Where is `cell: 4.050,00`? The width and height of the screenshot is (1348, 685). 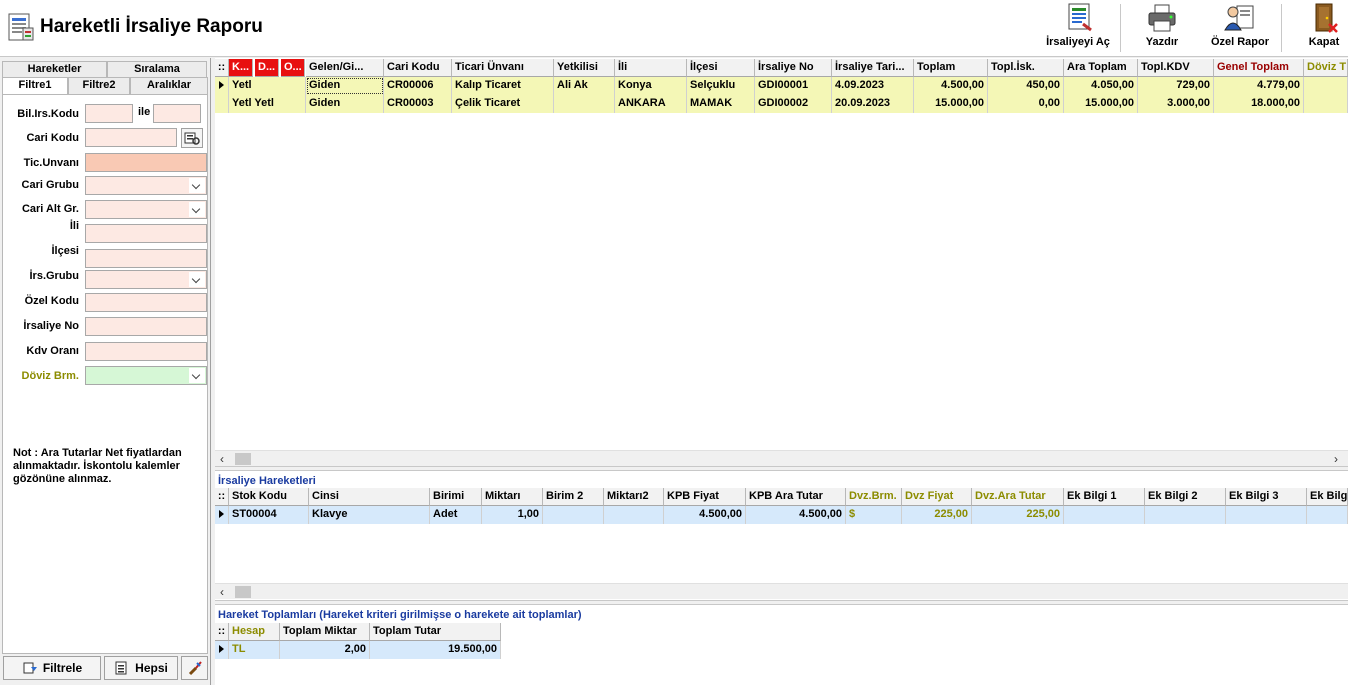 cell: 4.050,00 is located at coordinates (1101, 86).